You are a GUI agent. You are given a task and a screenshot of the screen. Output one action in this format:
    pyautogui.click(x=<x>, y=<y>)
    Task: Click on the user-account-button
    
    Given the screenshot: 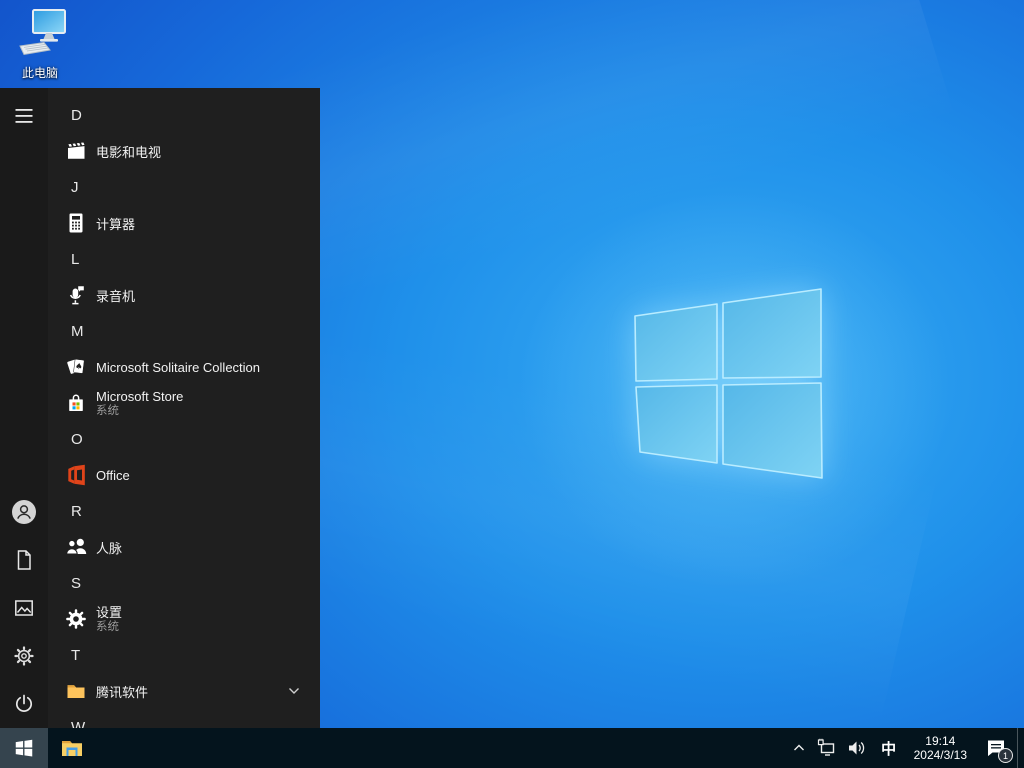 What is the action you would take?
    pyautogui.click(x=24, y=512)
    